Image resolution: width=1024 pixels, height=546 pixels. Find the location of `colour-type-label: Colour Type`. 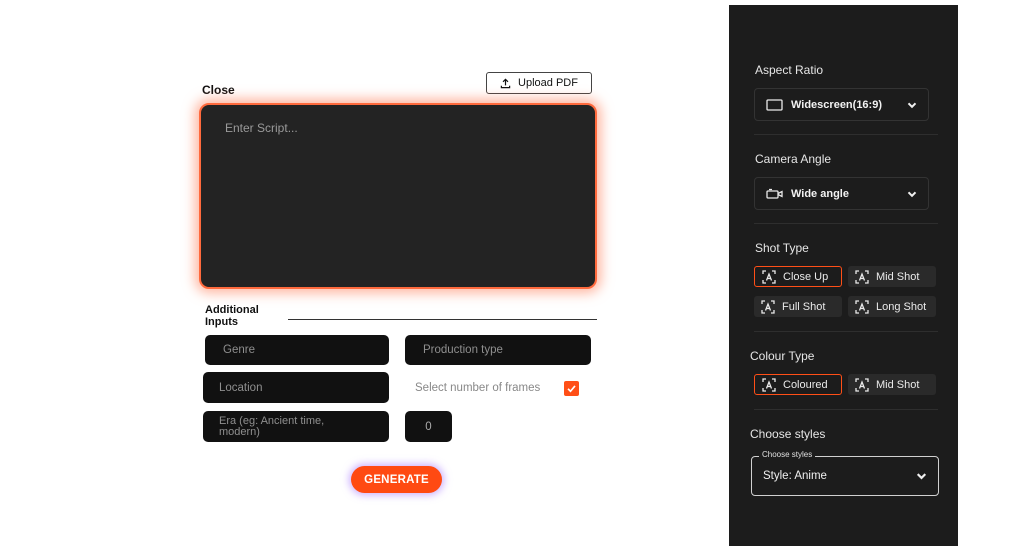

colour-type-label: Colour Type is located at coordinates (782, 356).